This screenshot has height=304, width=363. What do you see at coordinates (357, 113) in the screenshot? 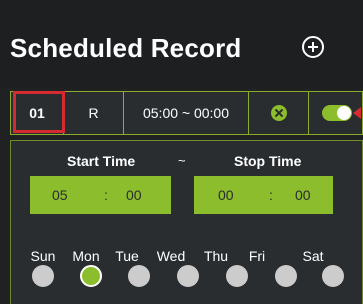
I see `pointer-arrow-icon` at bounding box center [357, 113].